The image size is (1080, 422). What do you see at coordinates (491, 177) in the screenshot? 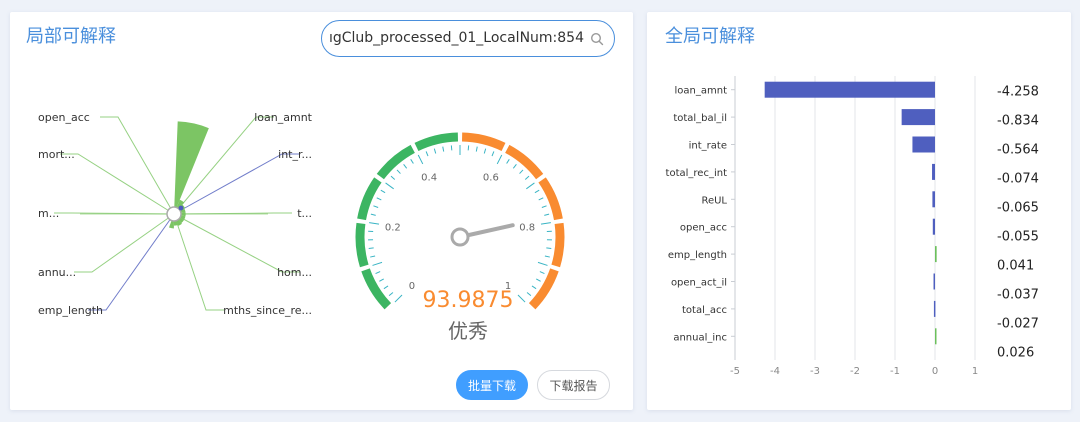
I see `gauge-tick-label: 0.6` at bounding box center [491, 177].